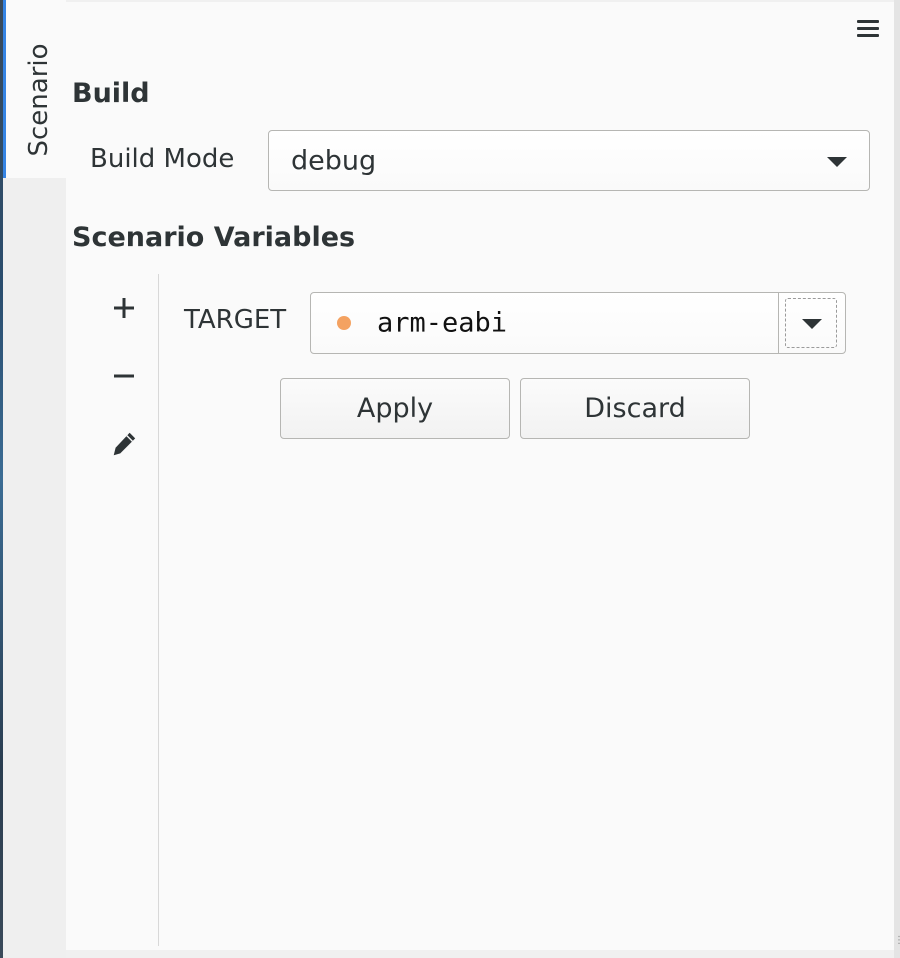 The height and width of the screenshot is (958, 900). Describe the element at coordinates (334, 160) in the screenshot. I see `build-mode-value: debug` at that location.